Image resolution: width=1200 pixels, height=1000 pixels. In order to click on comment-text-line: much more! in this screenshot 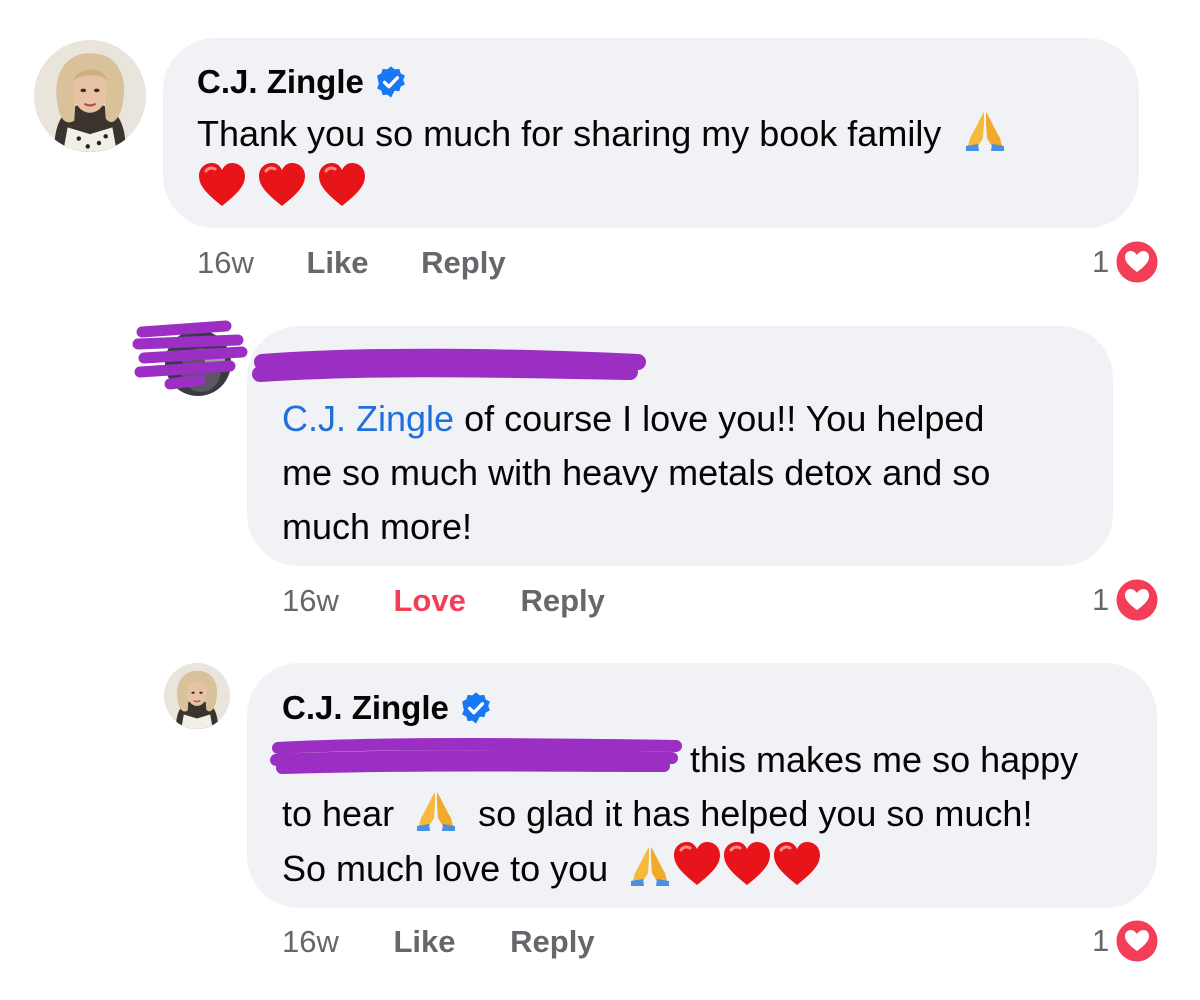, I will do `click(377, 526)`.